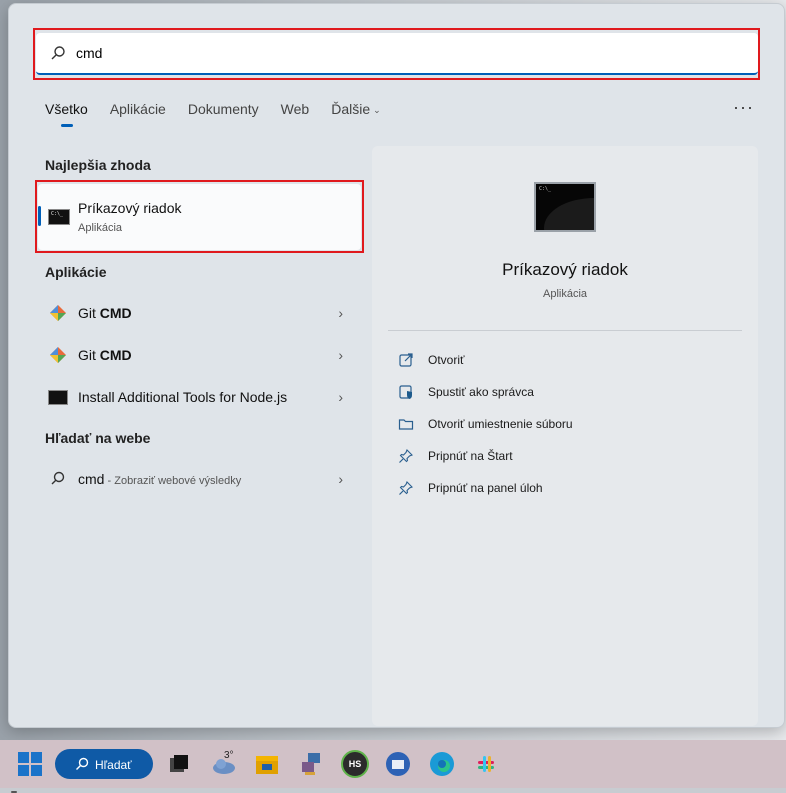 The width and height of the screenshot is (786, 793). I want to click on action-open-file-location: Otvoriť umiestnenie súboru, so click(561, 424).